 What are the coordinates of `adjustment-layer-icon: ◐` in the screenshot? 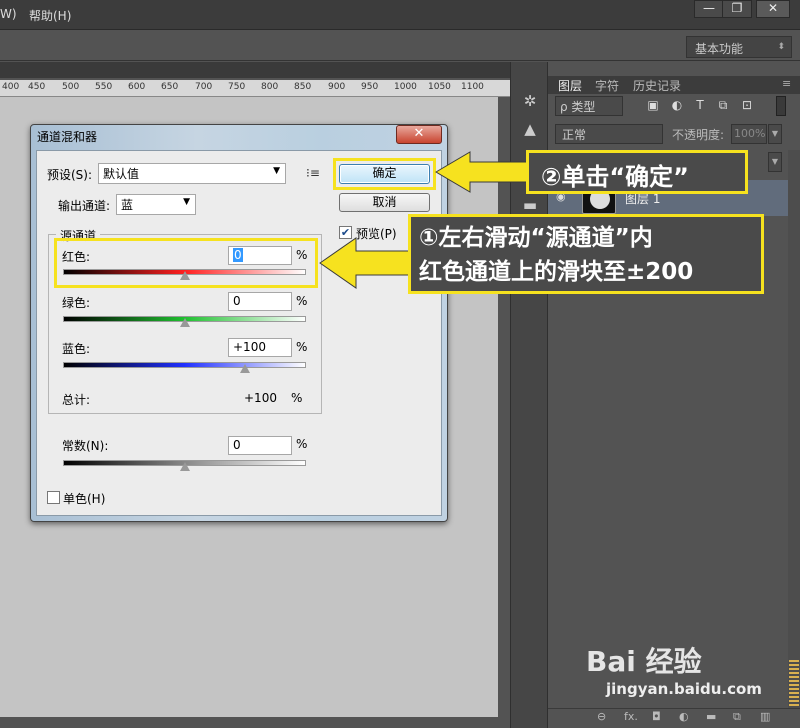 It's located at (684, 716).